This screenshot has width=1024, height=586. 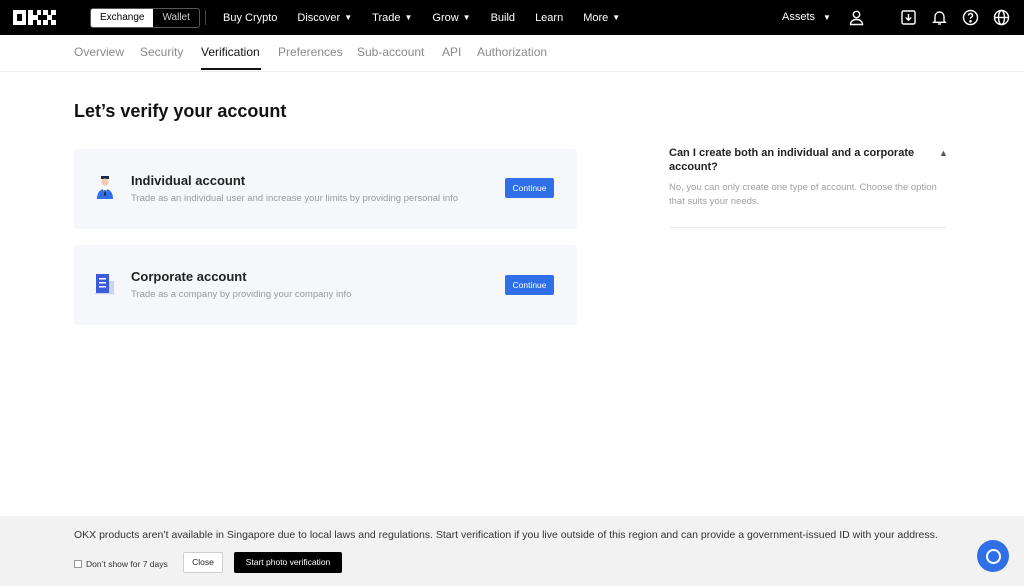 I want to click on okx-logo, so click(x=42, y=17).